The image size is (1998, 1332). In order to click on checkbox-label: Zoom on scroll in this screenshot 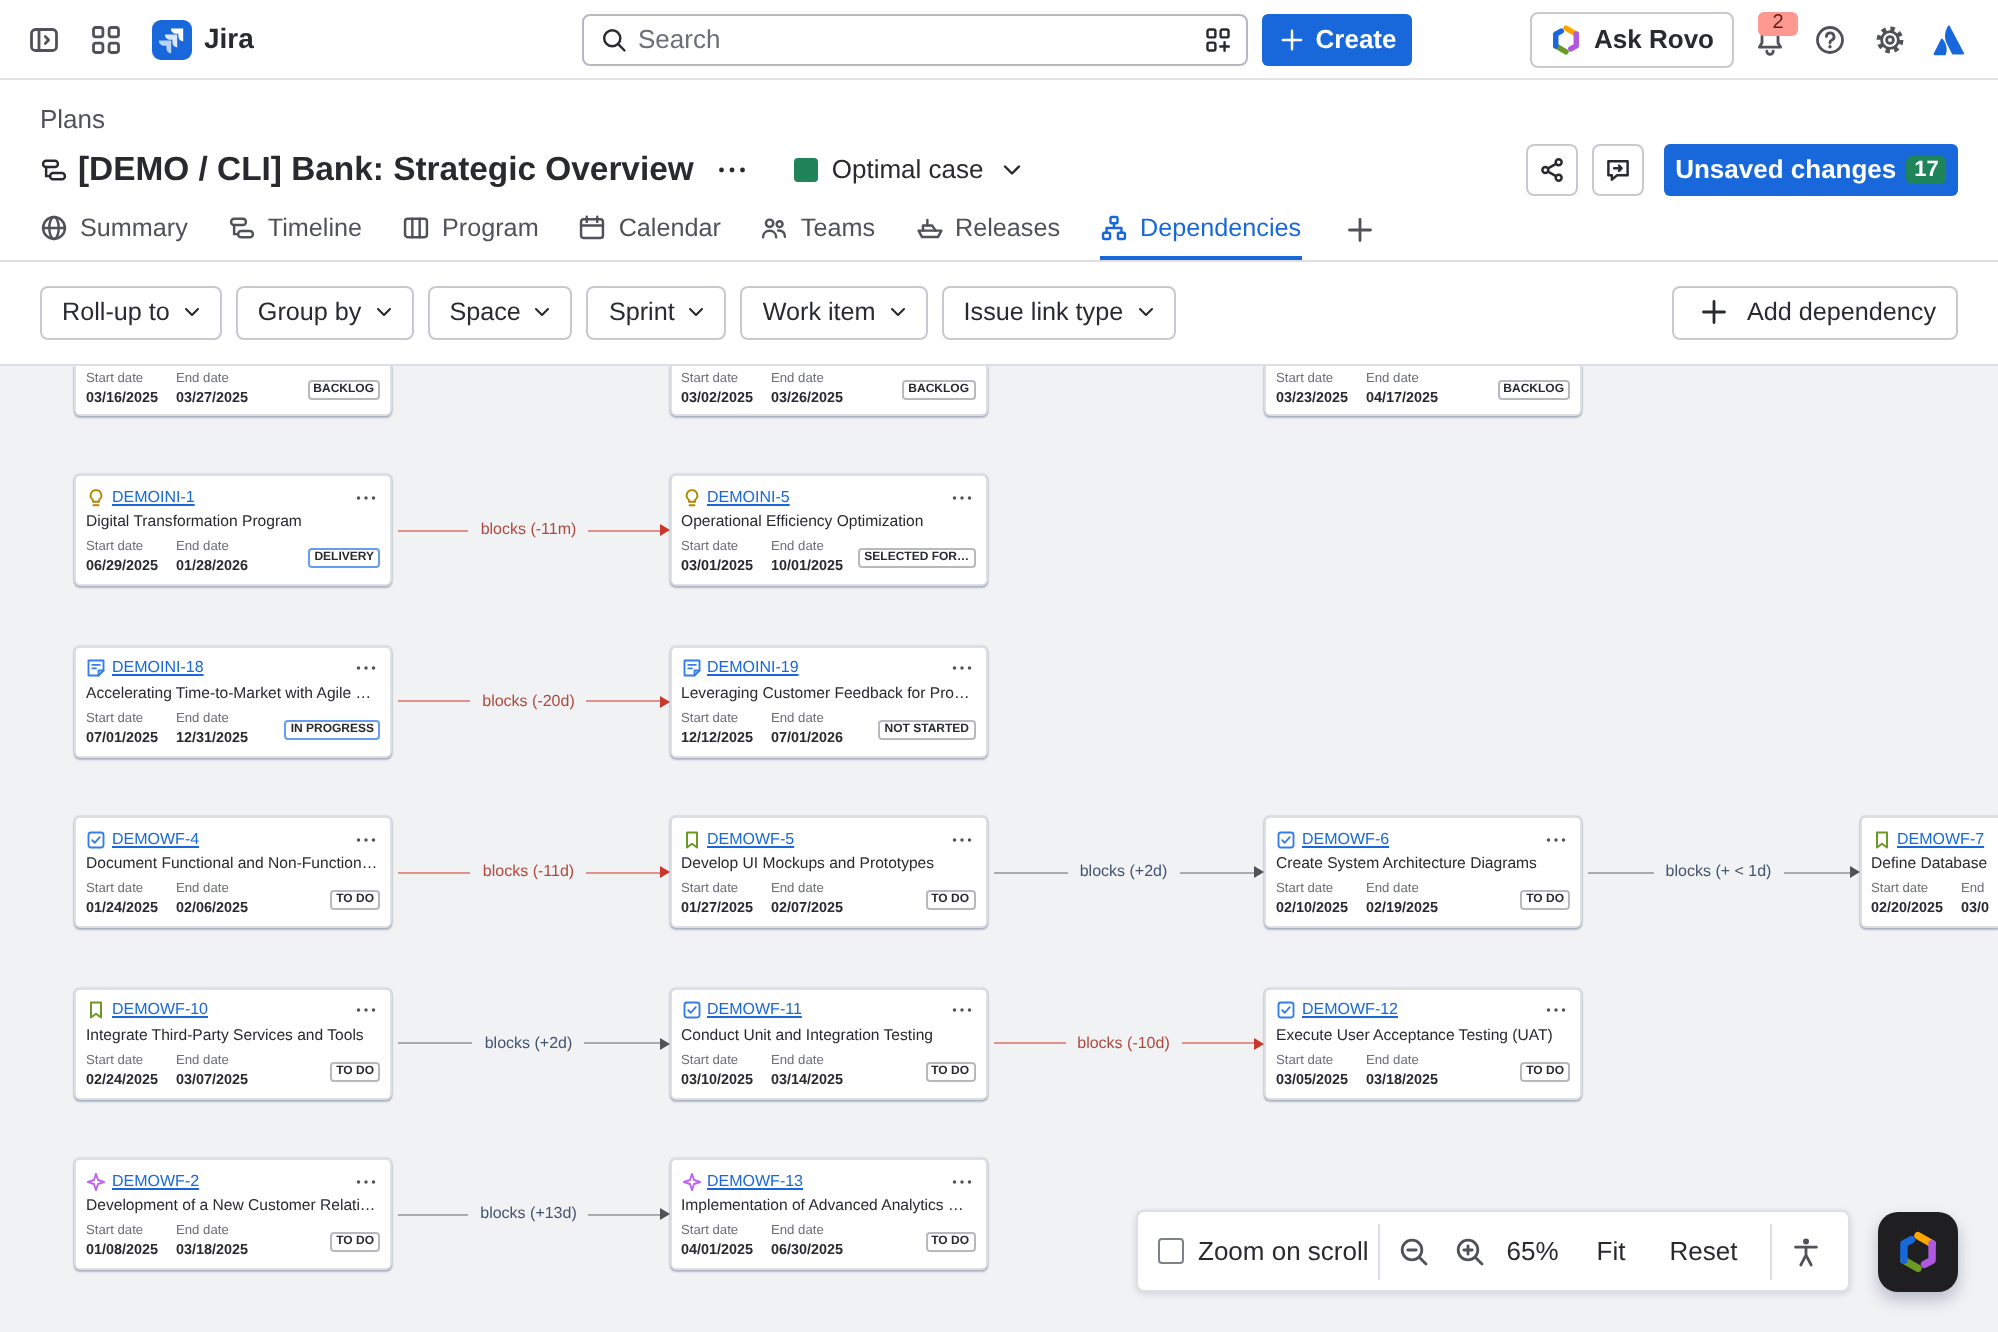, I will do `click(1283, 1251)`.